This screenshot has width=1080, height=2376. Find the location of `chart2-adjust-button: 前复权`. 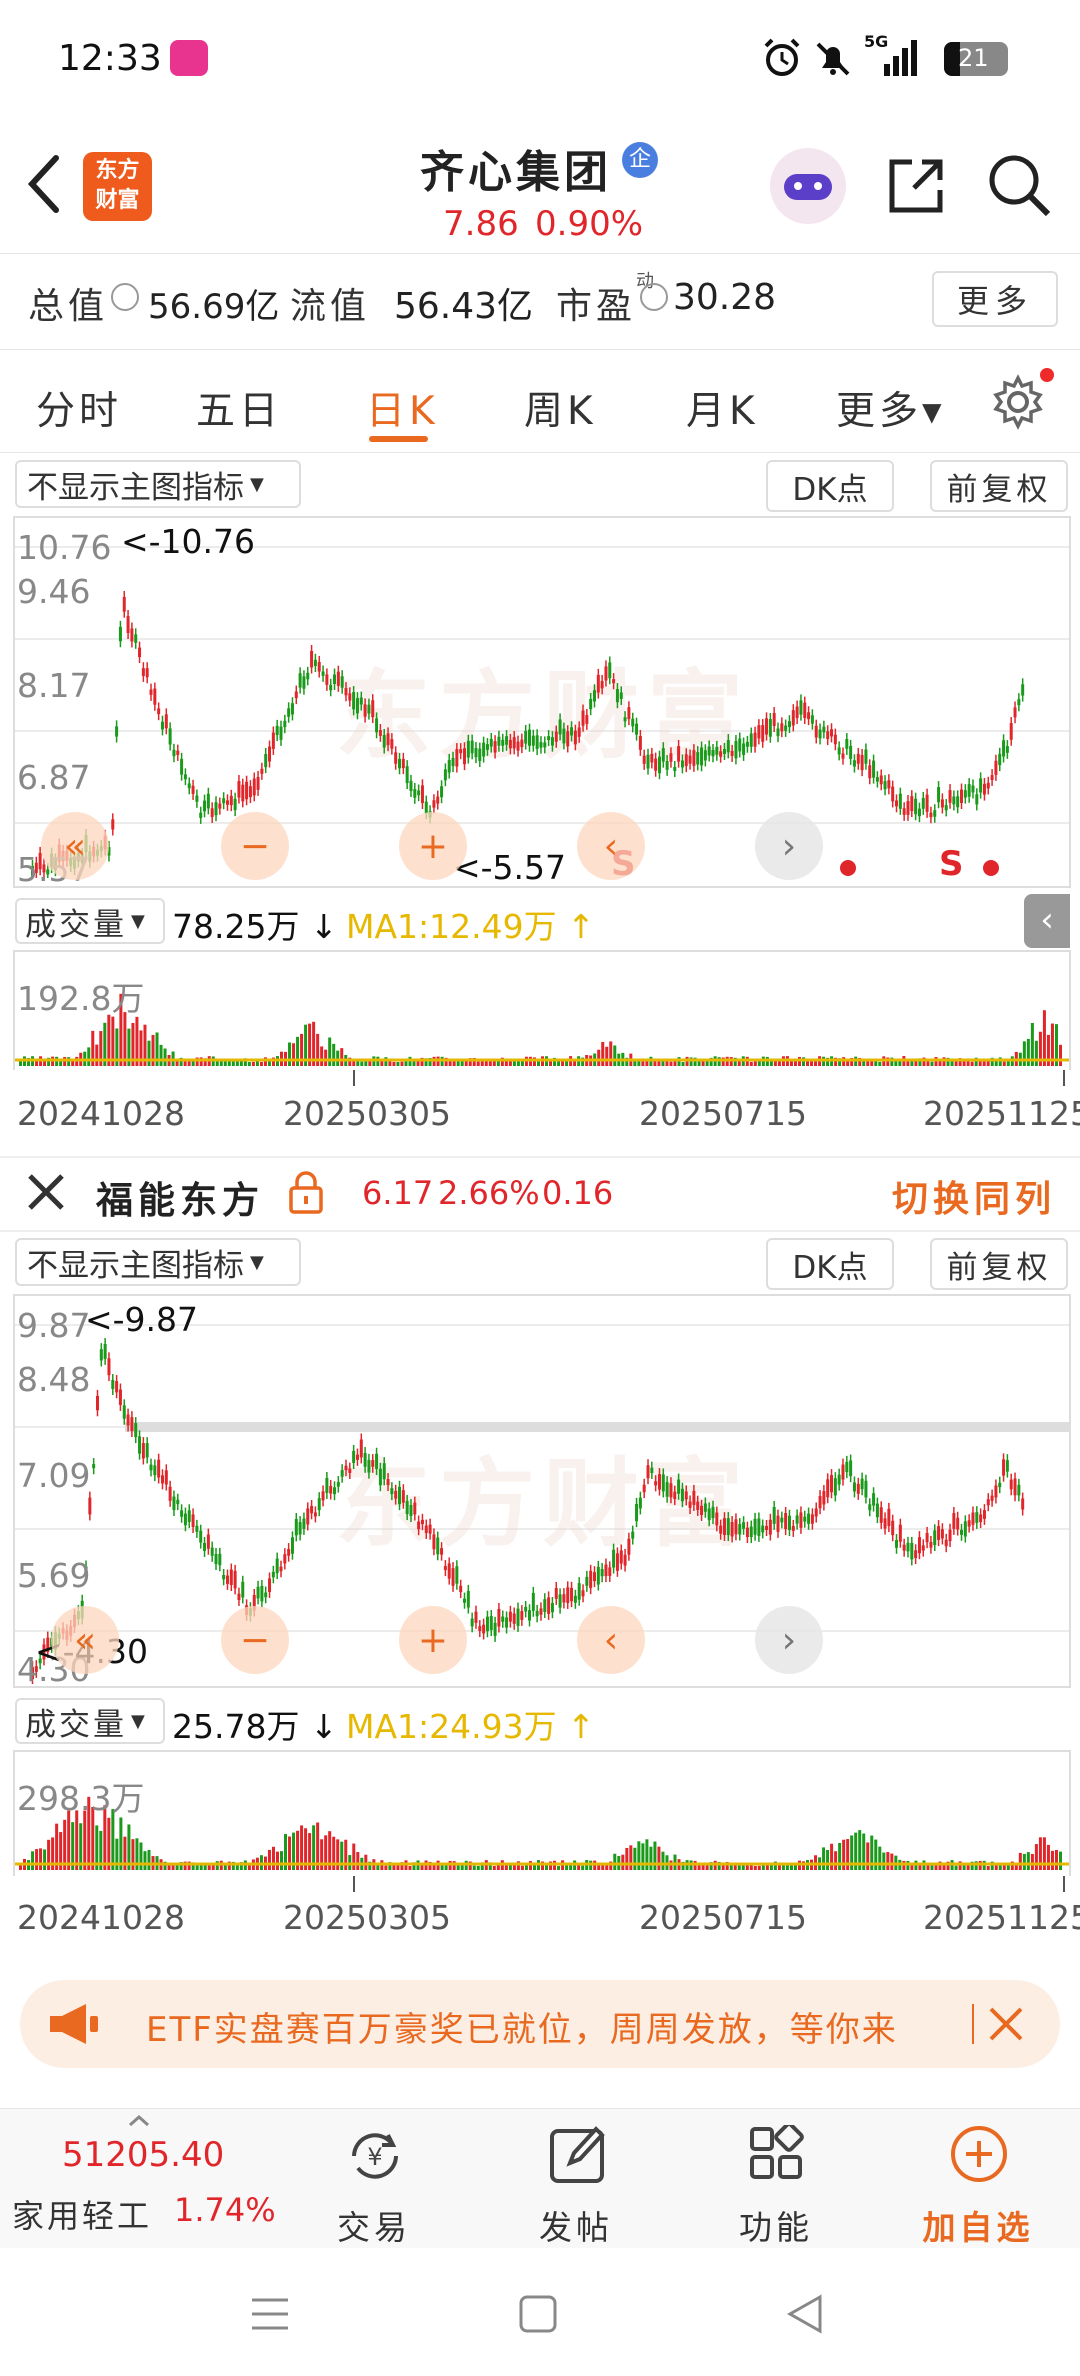

chart2-adjust-button: 前复权 is located at coordinates (999, 1264).